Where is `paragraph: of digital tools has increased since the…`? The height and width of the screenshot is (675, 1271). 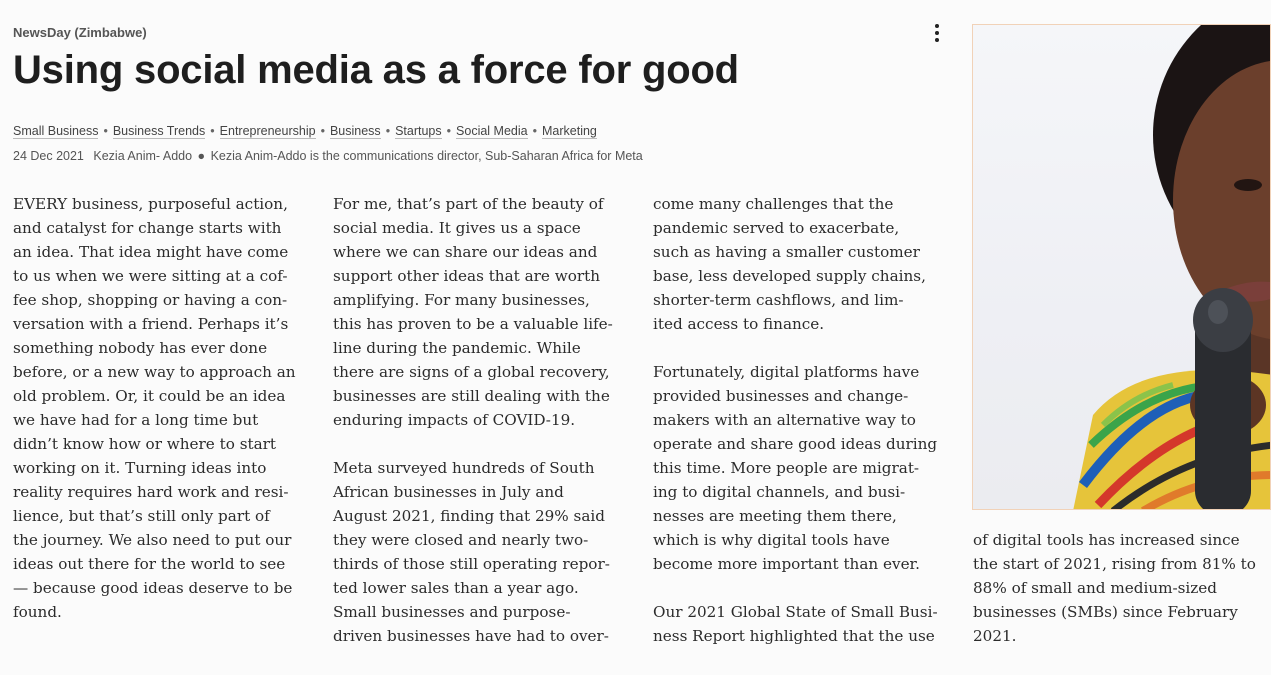 paragraph: of digital tools has increased since the… is located at coordinates (1114, 588).